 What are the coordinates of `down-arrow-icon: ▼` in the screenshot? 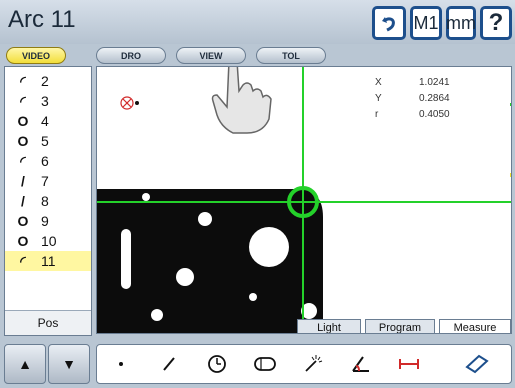 It's located at (69, 364).